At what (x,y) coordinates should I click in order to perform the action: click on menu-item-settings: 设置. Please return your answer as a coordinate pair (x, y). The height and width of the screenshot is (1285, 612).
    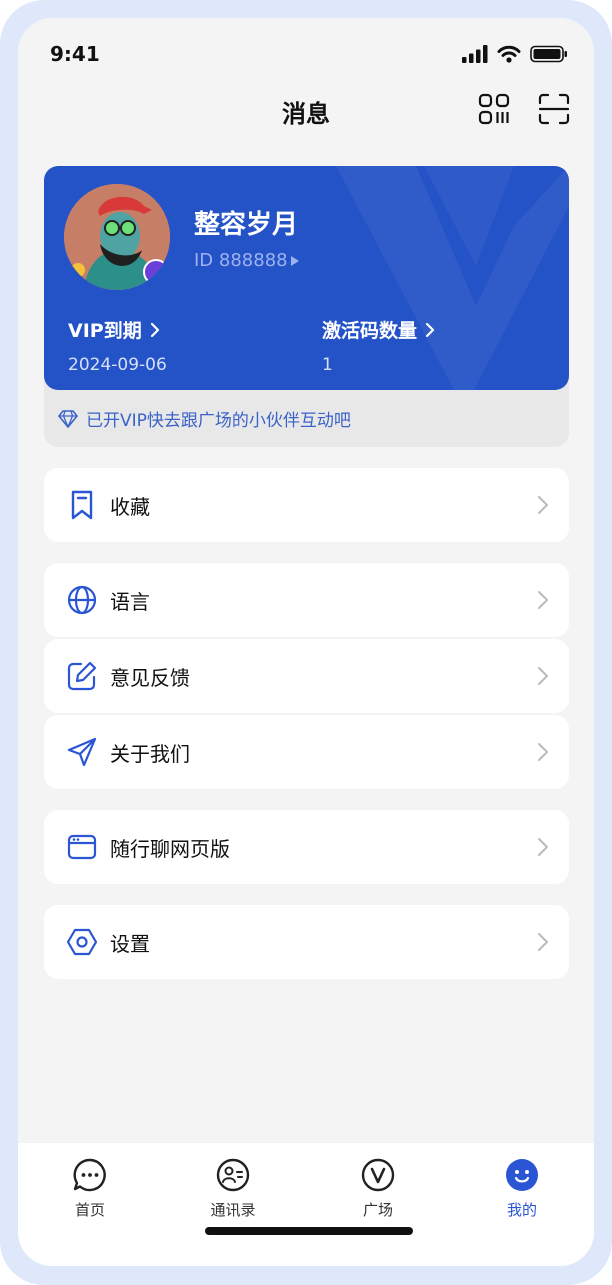
    Looking at the image, I should click on (306, 942).